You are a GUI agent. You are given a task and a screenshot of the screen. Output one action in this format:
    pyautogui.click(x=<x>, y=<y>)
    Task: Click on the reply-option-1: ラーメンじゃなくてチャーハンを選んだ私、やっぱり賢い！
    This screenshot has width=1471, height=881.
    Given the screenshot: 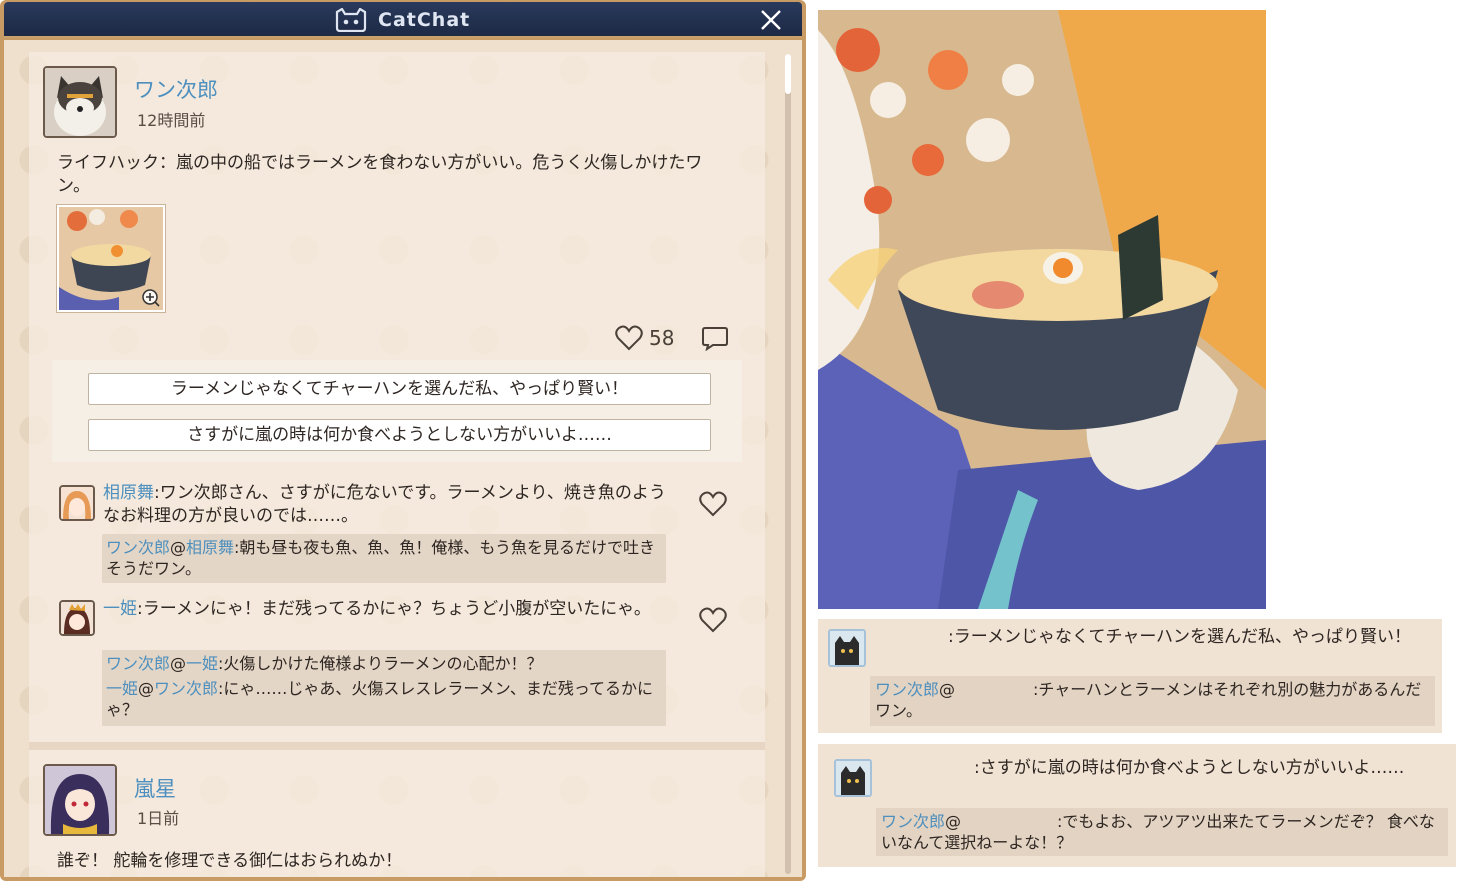 What is the action you would take?
    pyautogui.click(x=399, y=389)
    